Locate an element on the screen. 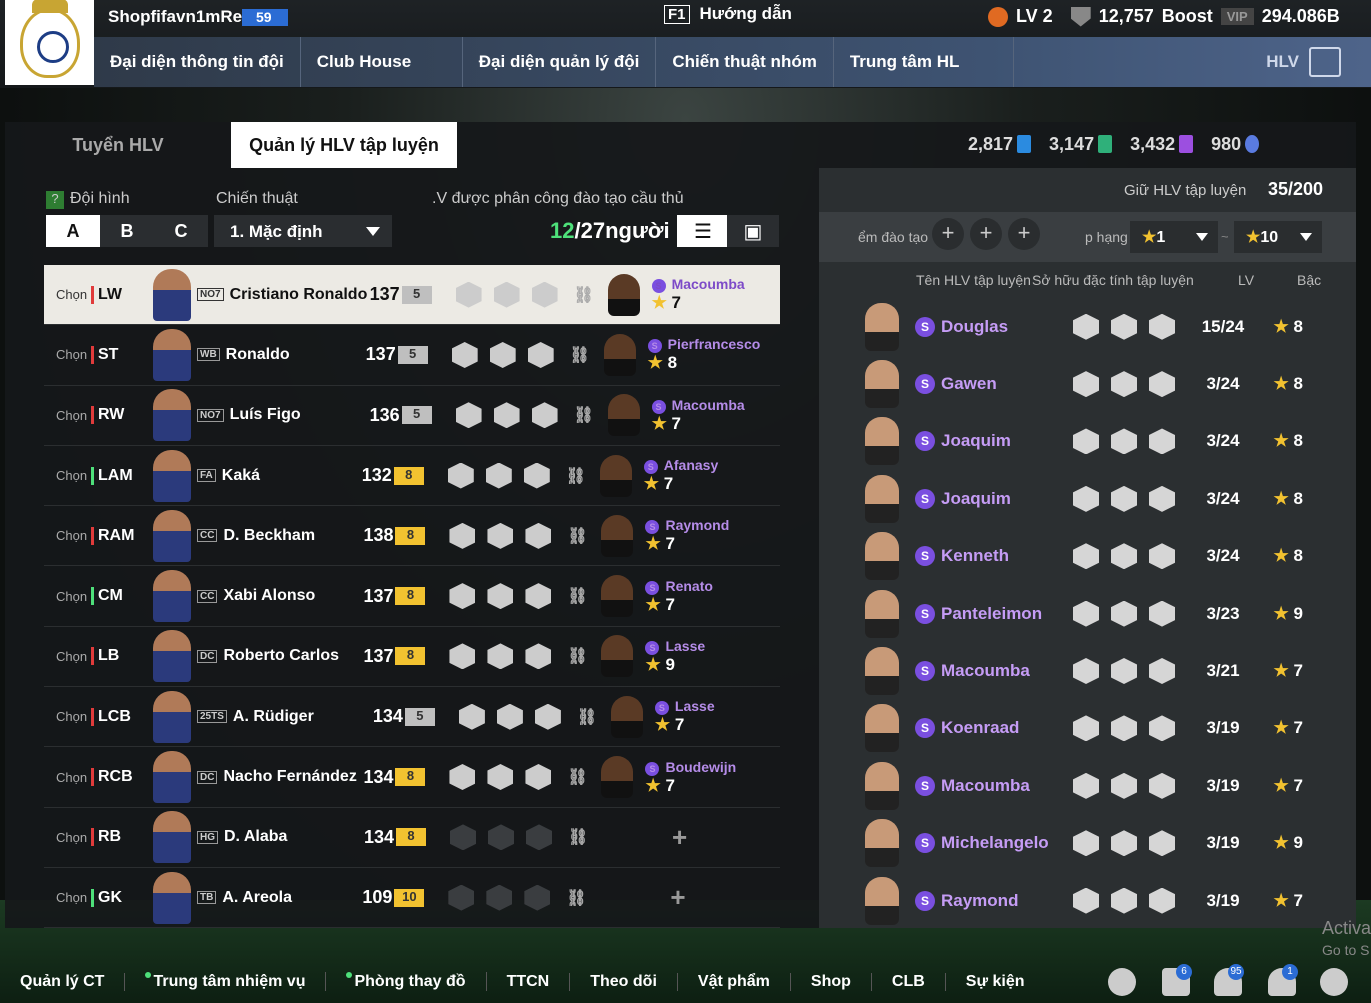  player-row: Chọn RB HG D. Alaba 134 8 ⛓ + is located at coordinates (412, 838).